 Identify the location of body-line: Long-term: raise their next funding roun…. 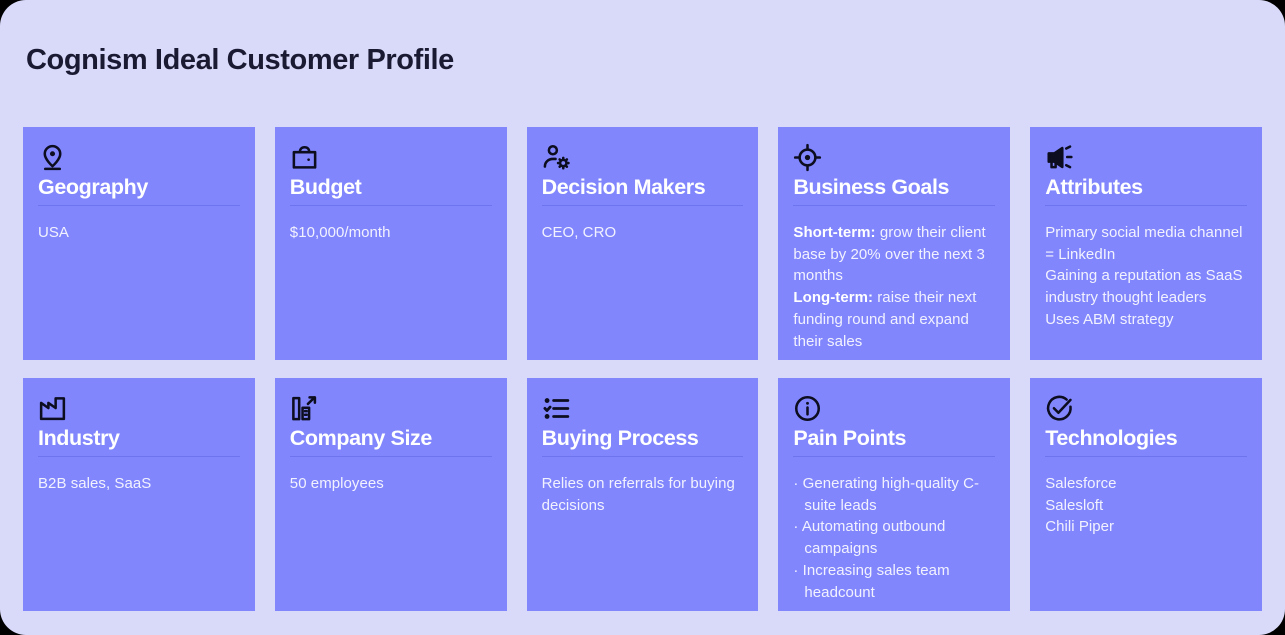
(894, 319).